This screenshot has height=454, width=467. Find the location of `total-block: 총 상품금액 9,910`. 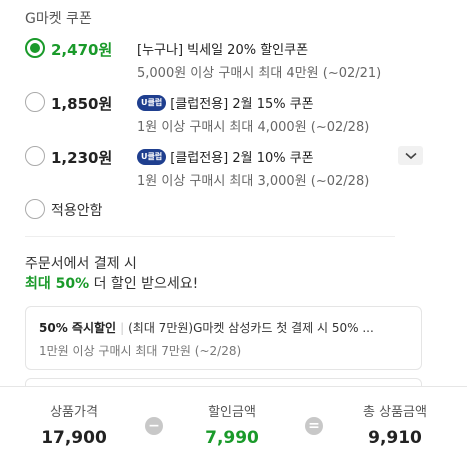

total-block: 총 상품금액 9,910 is located at coordinates (395, 424).